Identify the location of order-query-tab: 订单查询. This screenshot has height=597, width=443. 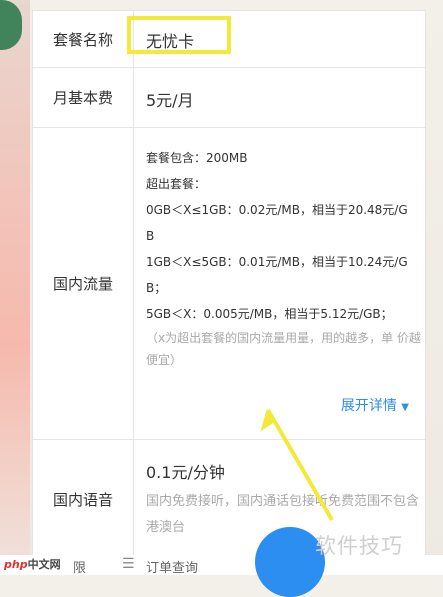
(172, 566).